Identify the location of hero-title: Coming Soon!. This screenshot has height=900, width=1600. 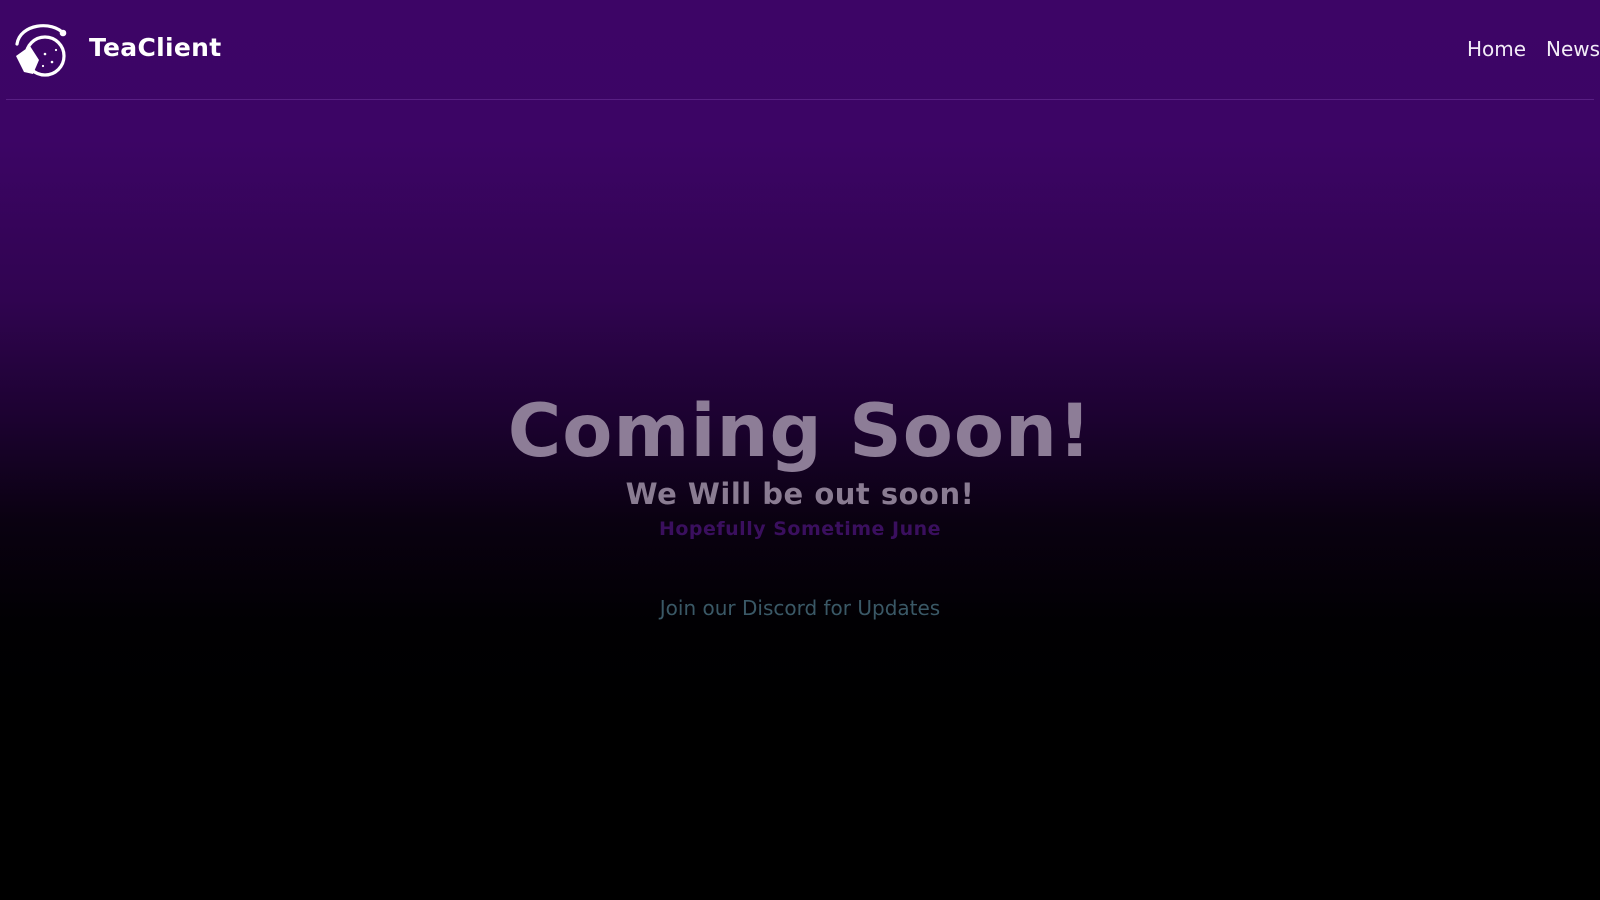
(800, 431).